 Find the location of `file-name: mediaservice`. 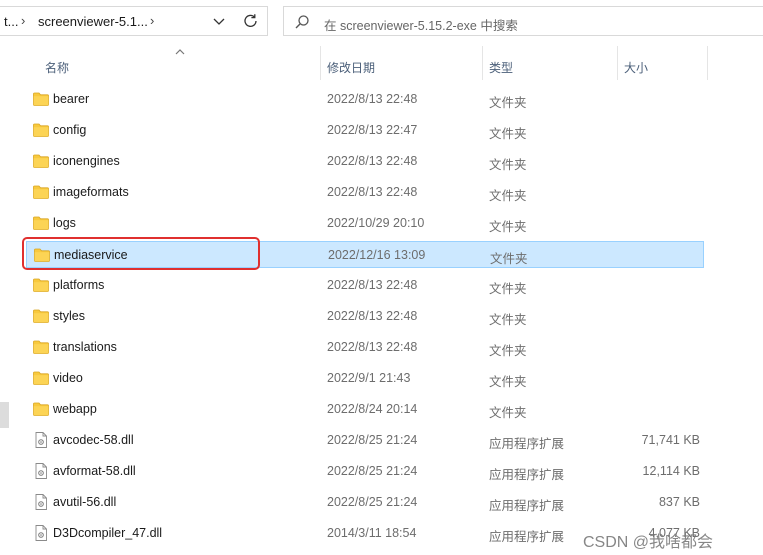

file-name: mediaservice is located at coordinates (91, 255).